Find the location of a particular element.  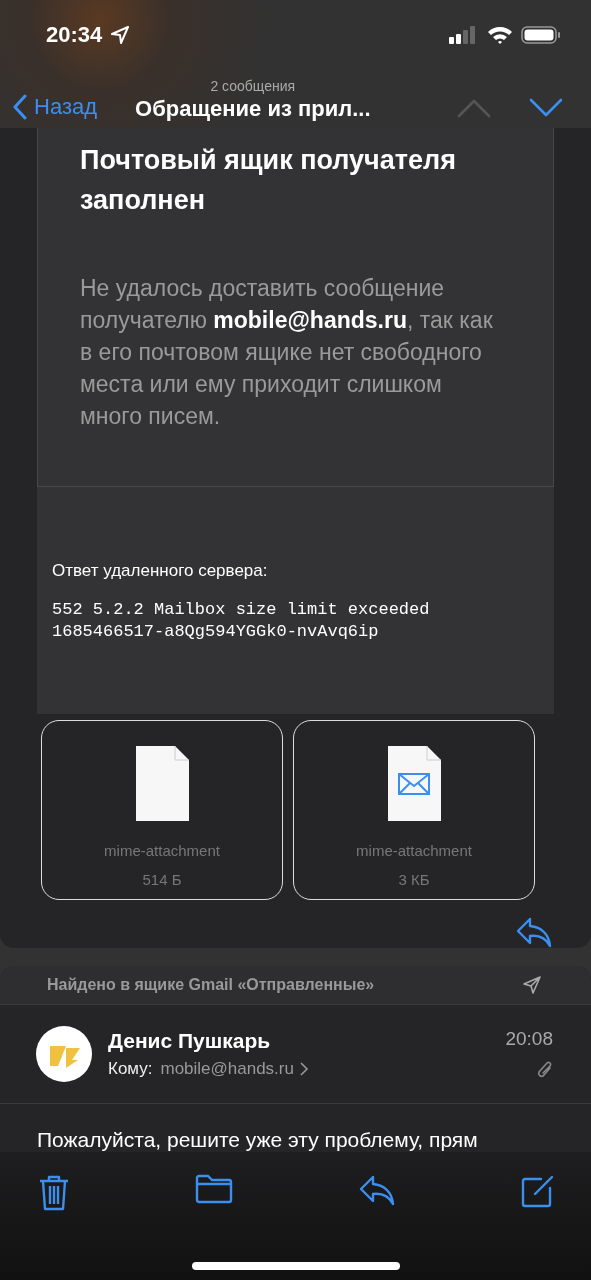

message-time: 20:08 is located at coordinates (529, 1039).